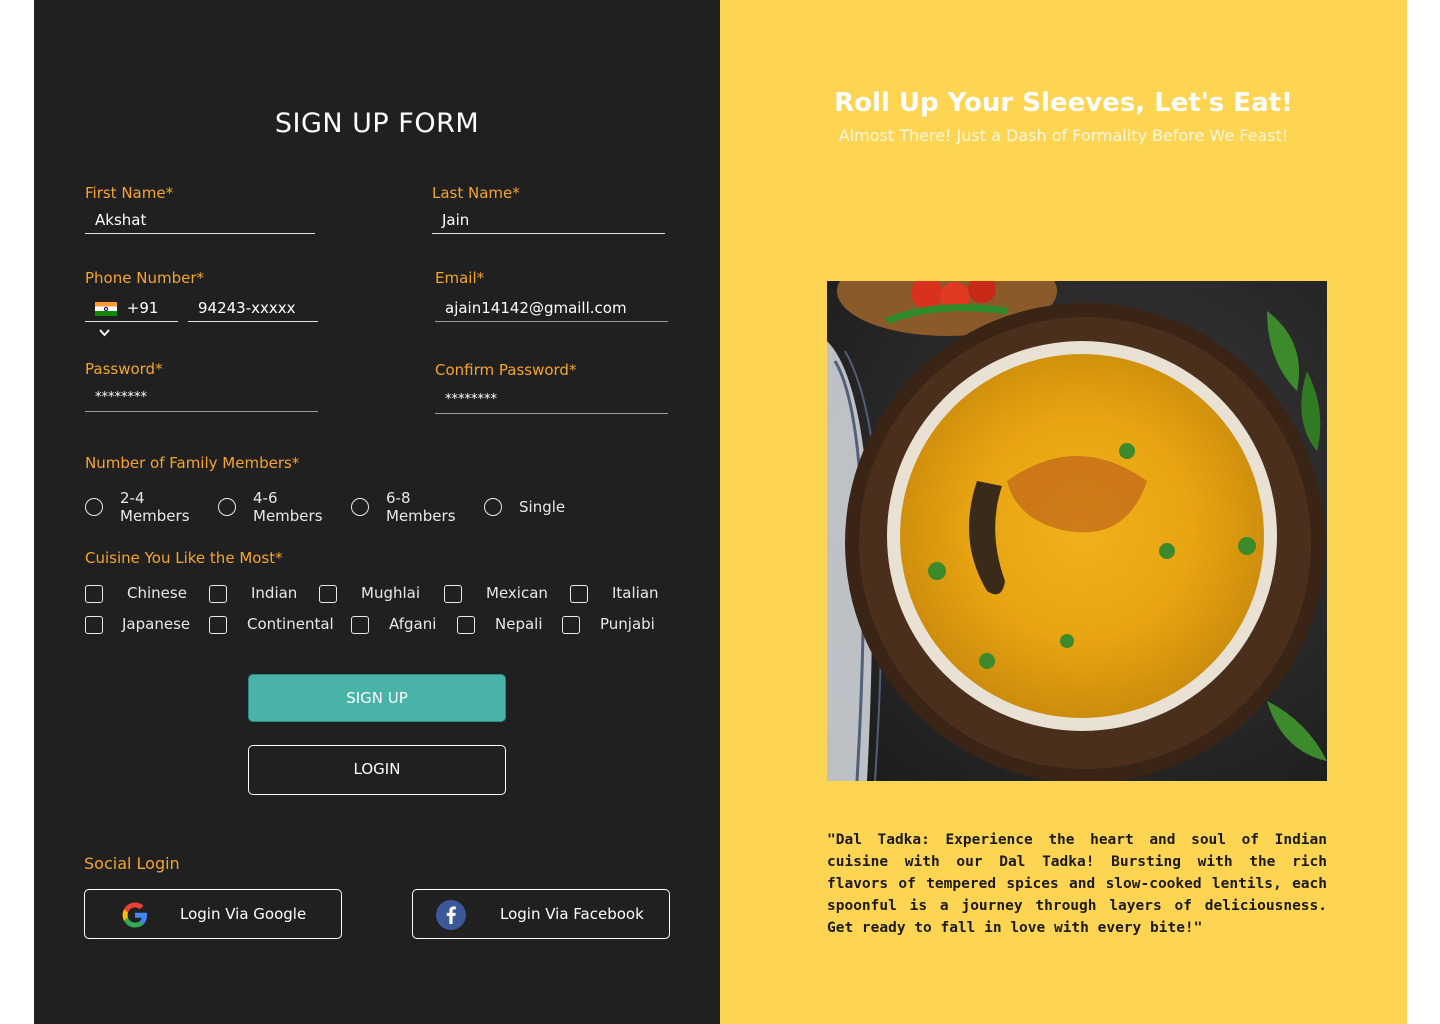 The image size is (1440, 1024). Describe the element at coordinates (551, 309) in the screenshot. I see `email-input: ajain14142@gmaill.com` at that location.